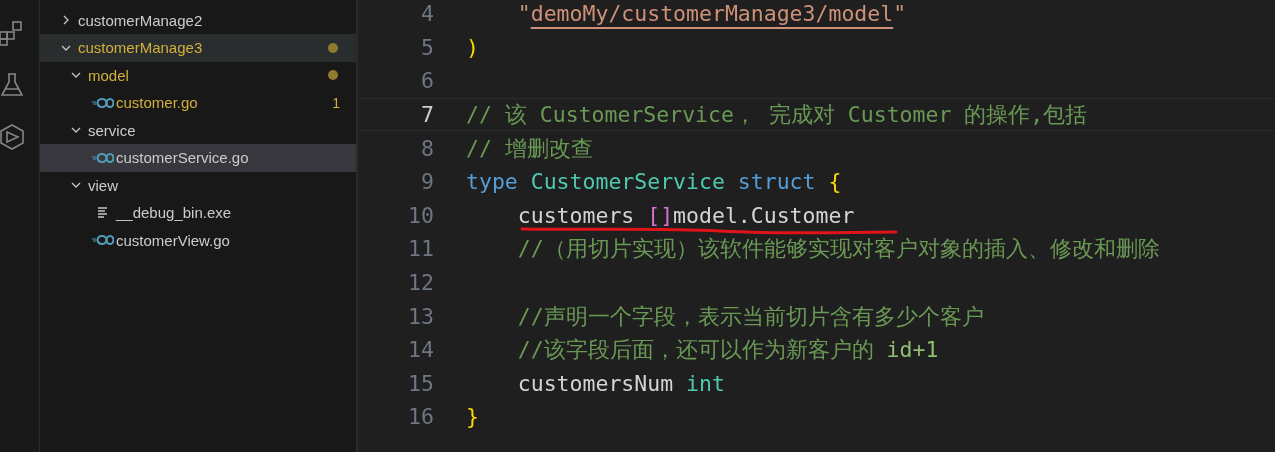 This screenshot has height=452, width=1275. Describe the element at coordinates (620, 383) in the screenshot. I see `code-line: customersNum int` at that location.